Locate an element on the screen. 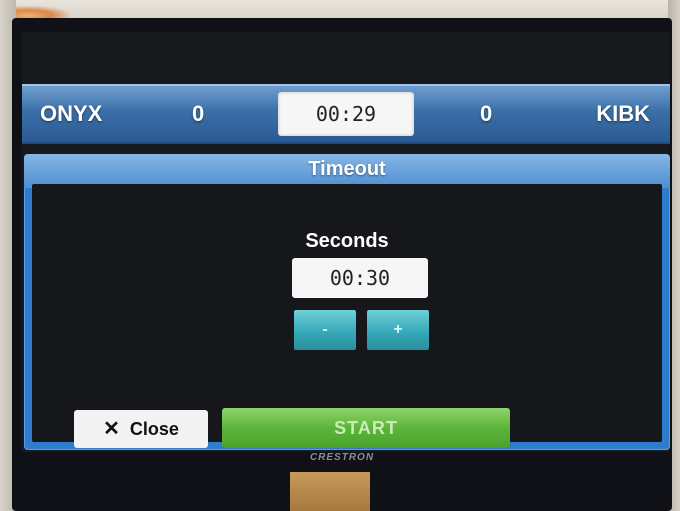 The image size is (680, 511). game-clock: 00:29 is located at coordinates (346, 114).